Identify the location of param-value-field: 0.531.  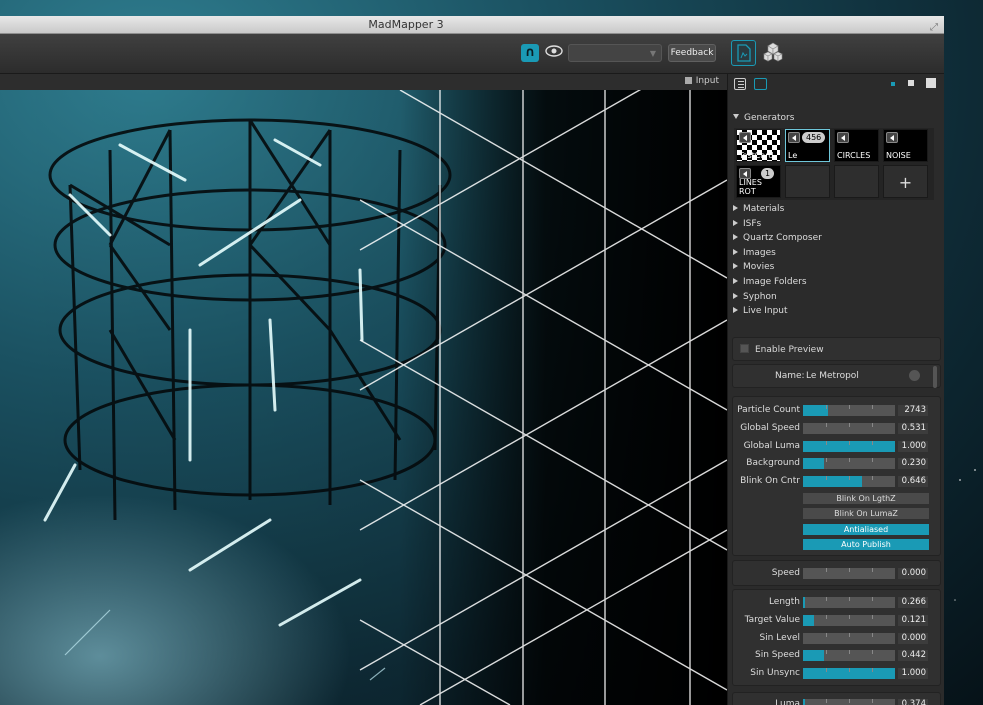
(913, 428).